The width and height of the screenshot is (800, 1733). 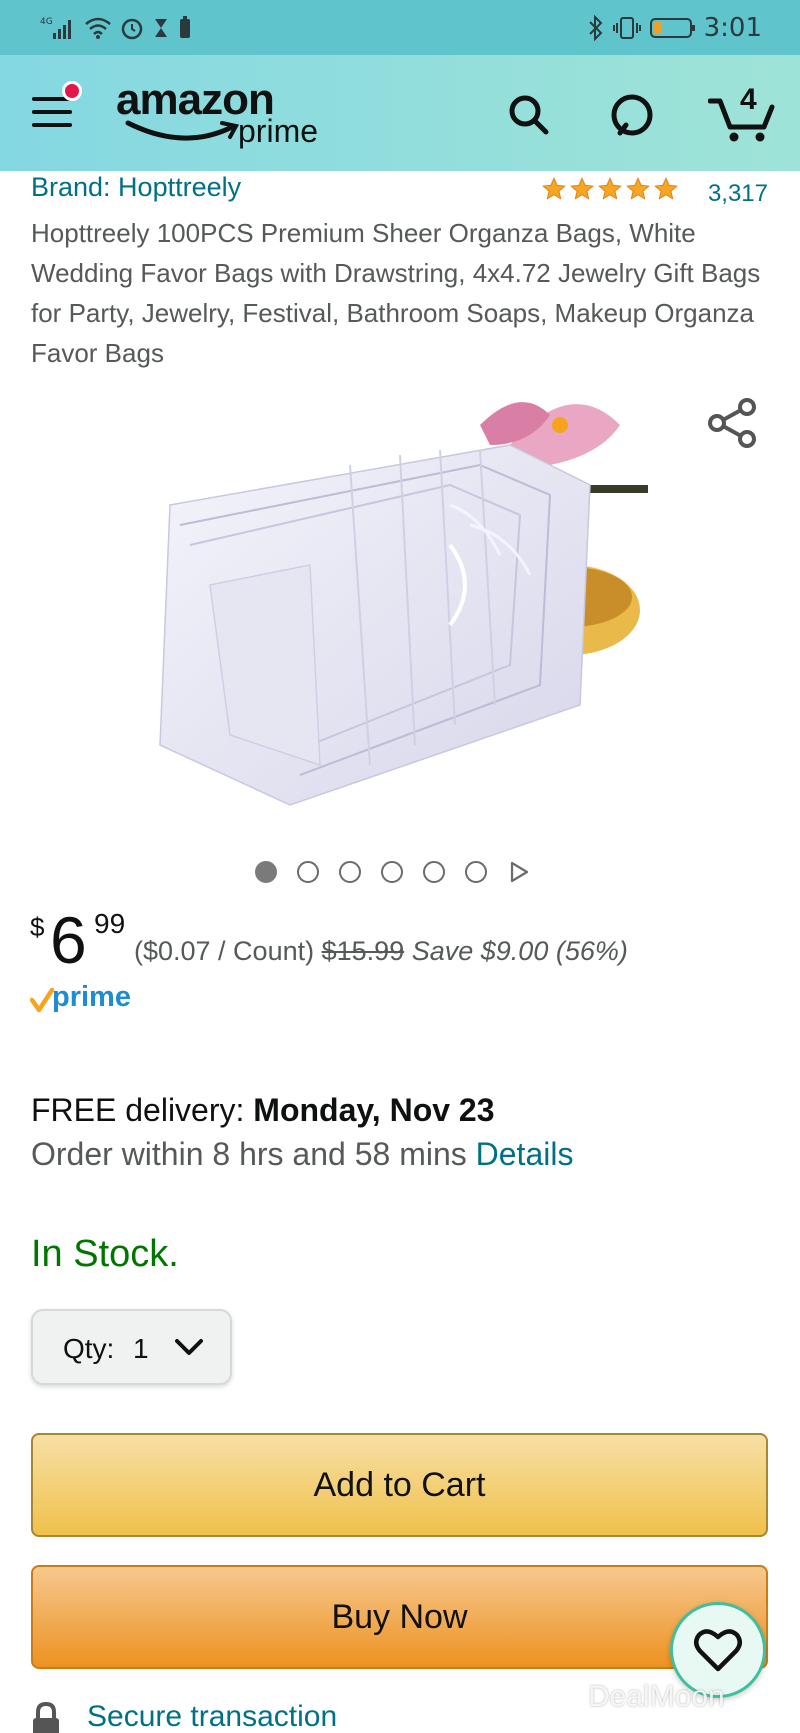 I want to click on order-within: Order within 8 hrs and 58 mins Details, so click(x=302, y=1154).